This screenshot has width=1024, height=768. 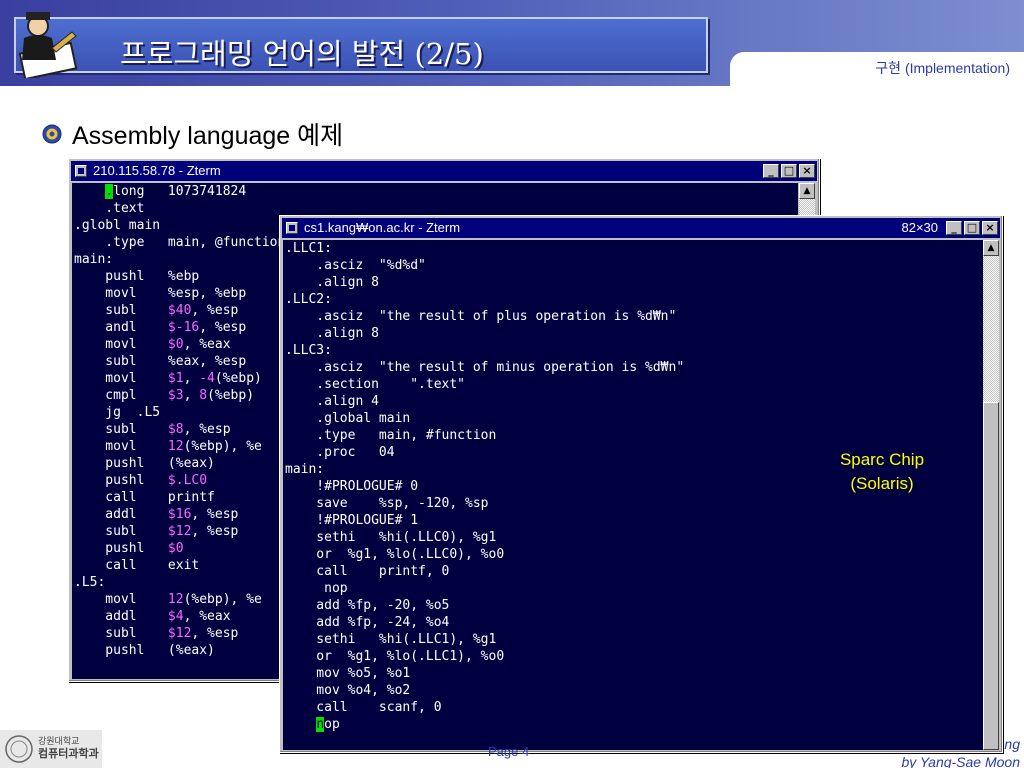 I want to click on back-window-title-bar: 210.115.58.78 - Zterm _ □ ×, so click(x=444, y=171).